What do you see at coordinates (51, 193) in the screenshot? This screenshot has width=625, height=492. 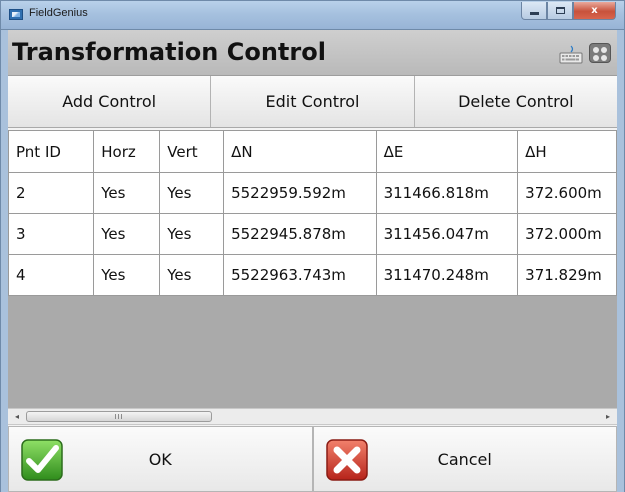 I see `cell-pnt-id: 2` at bounding box center [51, 193].